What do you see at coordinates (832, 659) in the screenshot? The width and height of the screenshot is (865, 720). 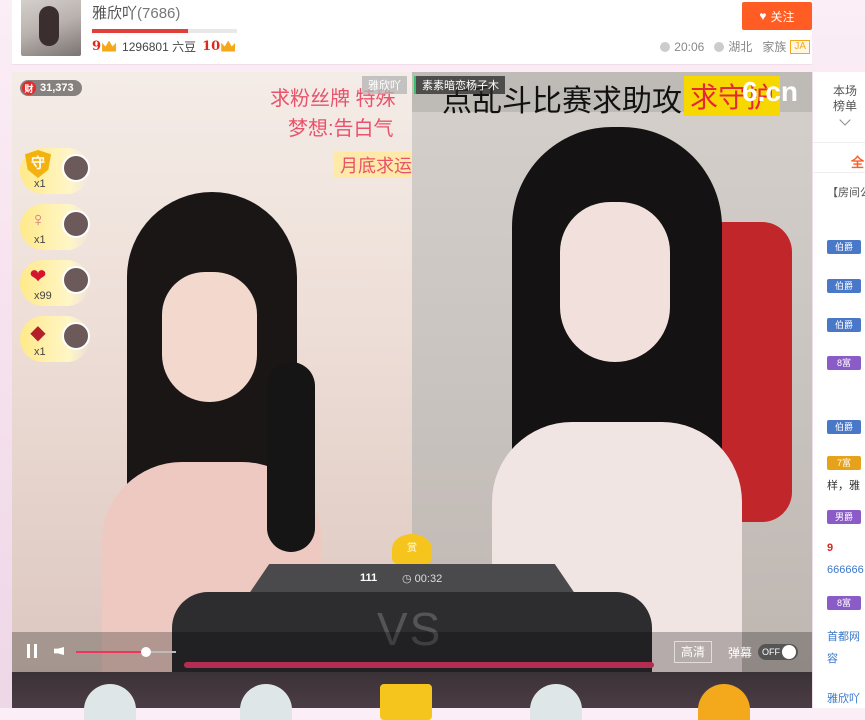 I see `chat-text: 容` at bounding box center [832, 659].